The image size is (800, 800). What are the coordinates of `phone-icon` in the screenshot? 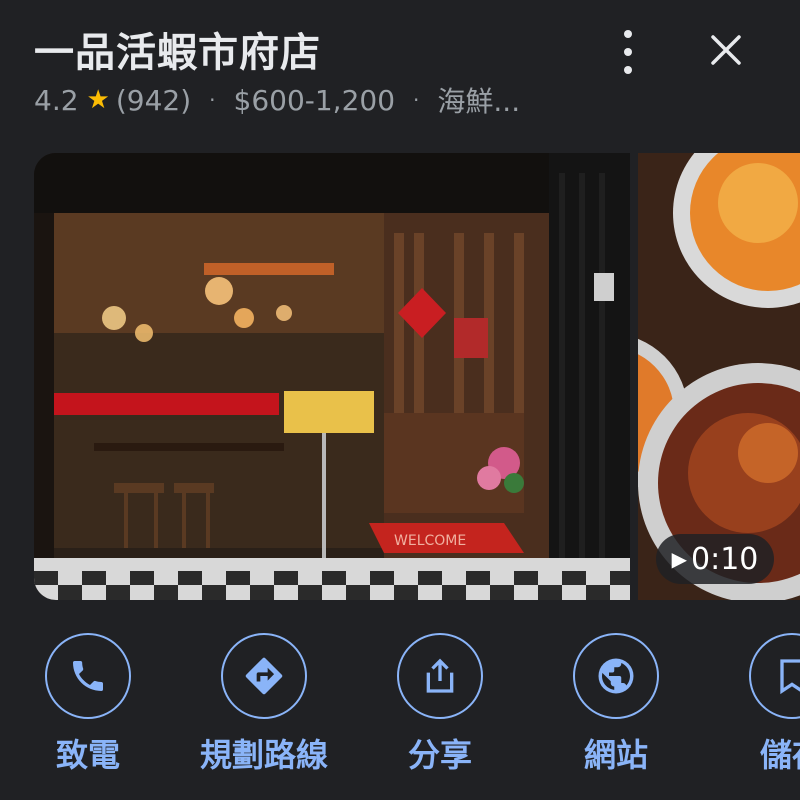 It's located at (88, 676).